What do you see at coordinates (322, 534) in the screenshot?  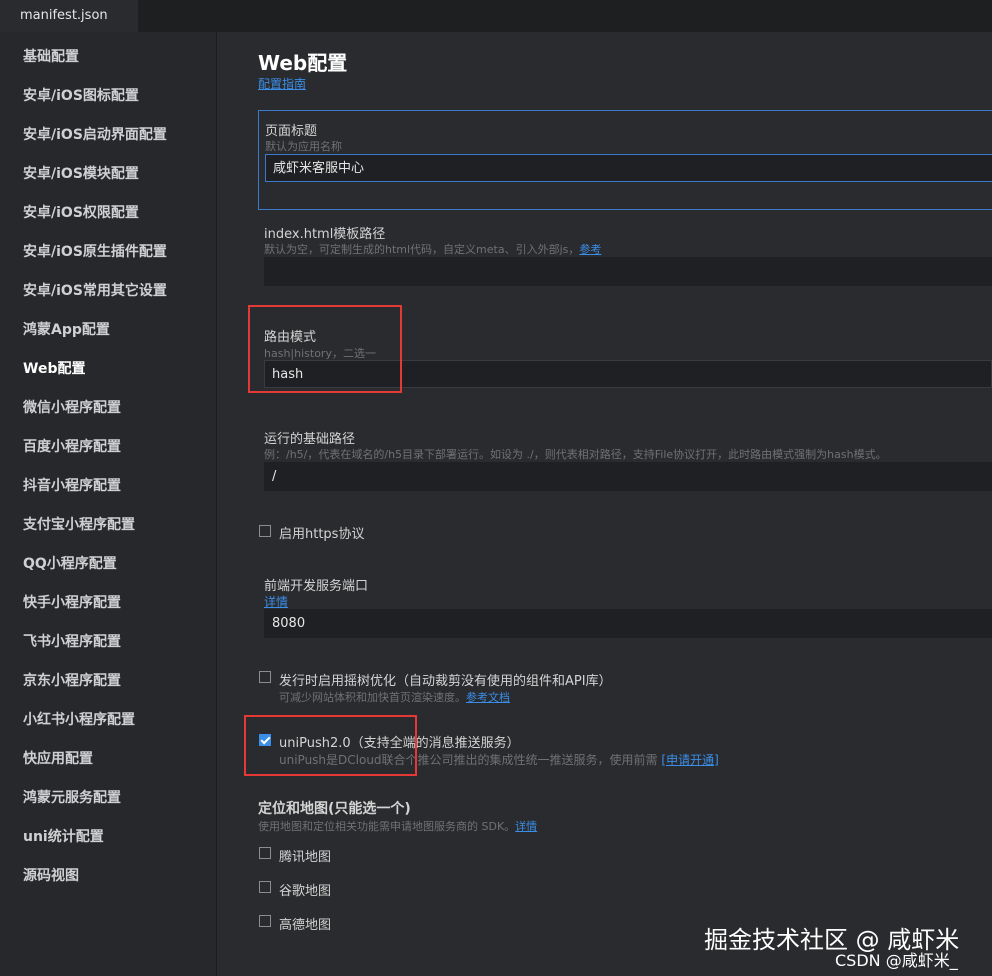 I see `https-label: 启用https协议` at bounding box center [322, 534].